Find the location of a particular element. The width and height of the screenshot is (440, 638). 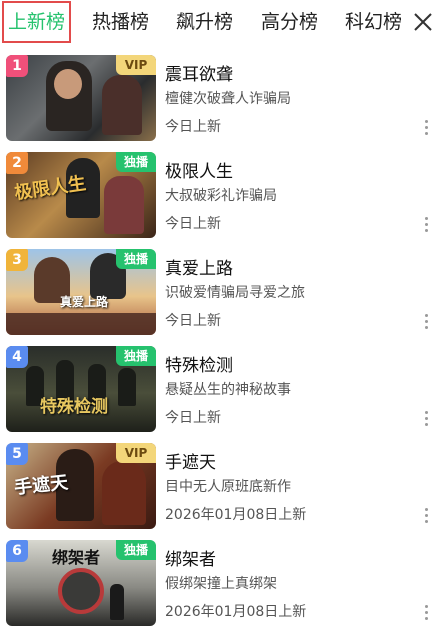

item-description: 假绑架撞上真绑架 is located at coordinates (221, 584).